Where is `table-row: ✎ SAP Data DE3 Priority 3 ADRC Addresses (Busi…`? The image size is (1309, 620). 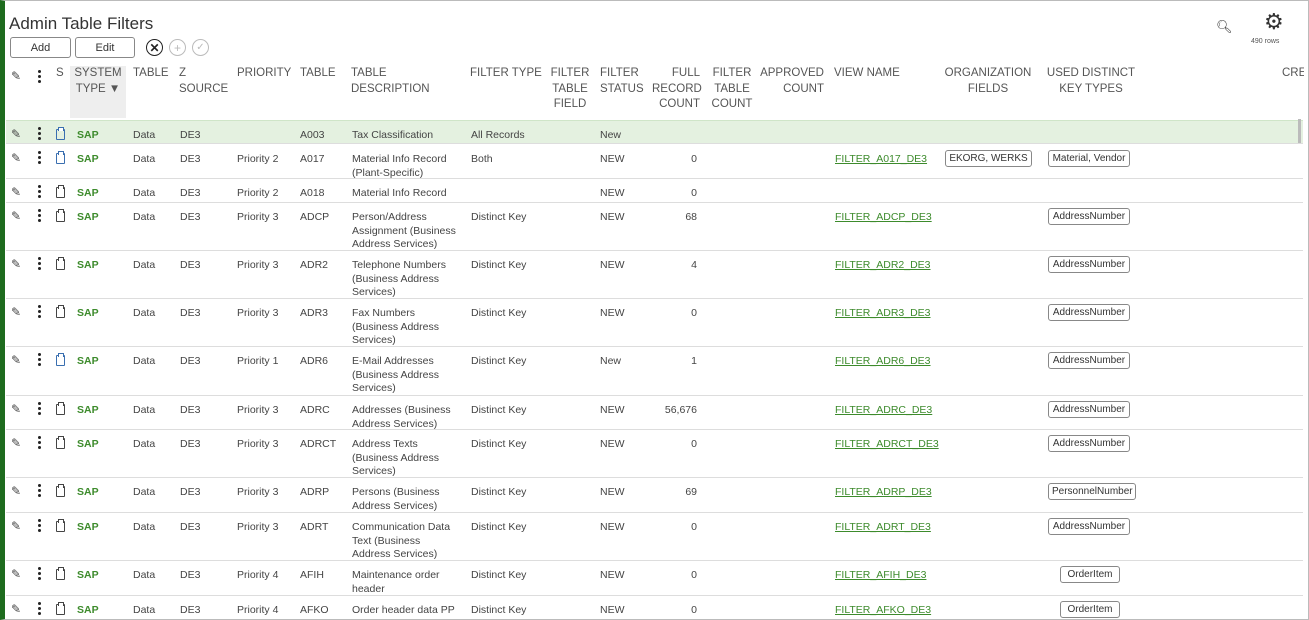 table-row: ✎ SAP Data DE3 Priority 3 ADRC Addresses (Busi… is located at coordinates (654, 413).